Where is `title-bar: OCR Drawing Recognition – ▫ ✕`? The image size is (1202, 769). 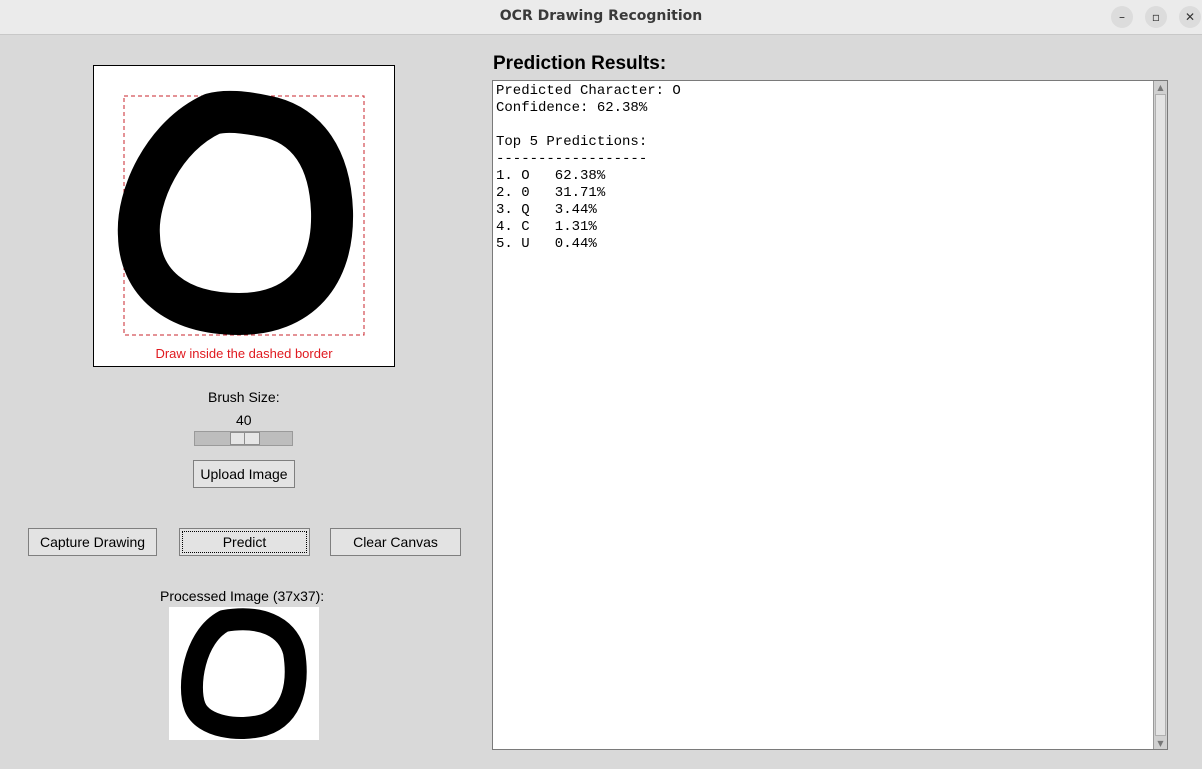
title-bar: OCR Drawing Recognition – ▫ ✕ is located at coordinates (601, 17).